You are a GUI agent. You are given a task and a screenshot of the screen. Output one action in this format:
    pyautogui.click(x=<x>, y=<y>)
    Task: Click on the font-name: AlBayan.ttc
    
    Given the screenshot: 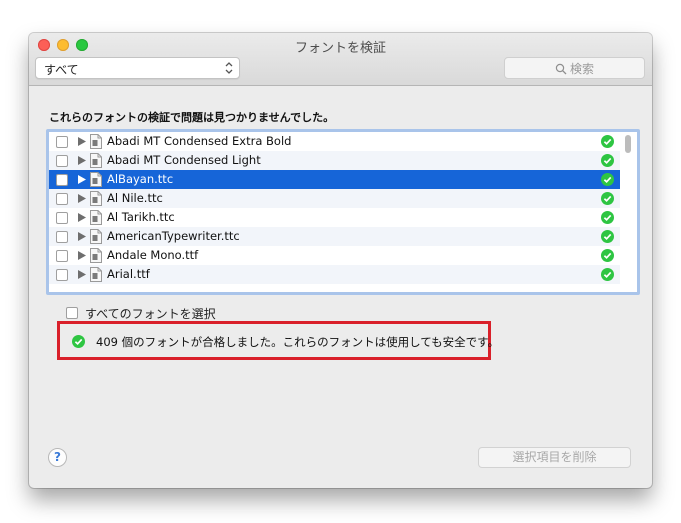 What is the action you would take?
    pyautogui.click(x=140, y=179)
    